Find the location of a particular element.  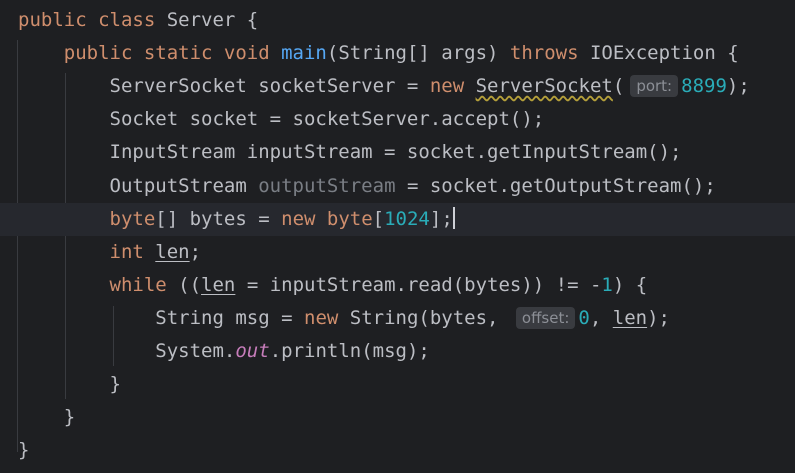

code-line: public class Server { is located at coordinates (397, 20).